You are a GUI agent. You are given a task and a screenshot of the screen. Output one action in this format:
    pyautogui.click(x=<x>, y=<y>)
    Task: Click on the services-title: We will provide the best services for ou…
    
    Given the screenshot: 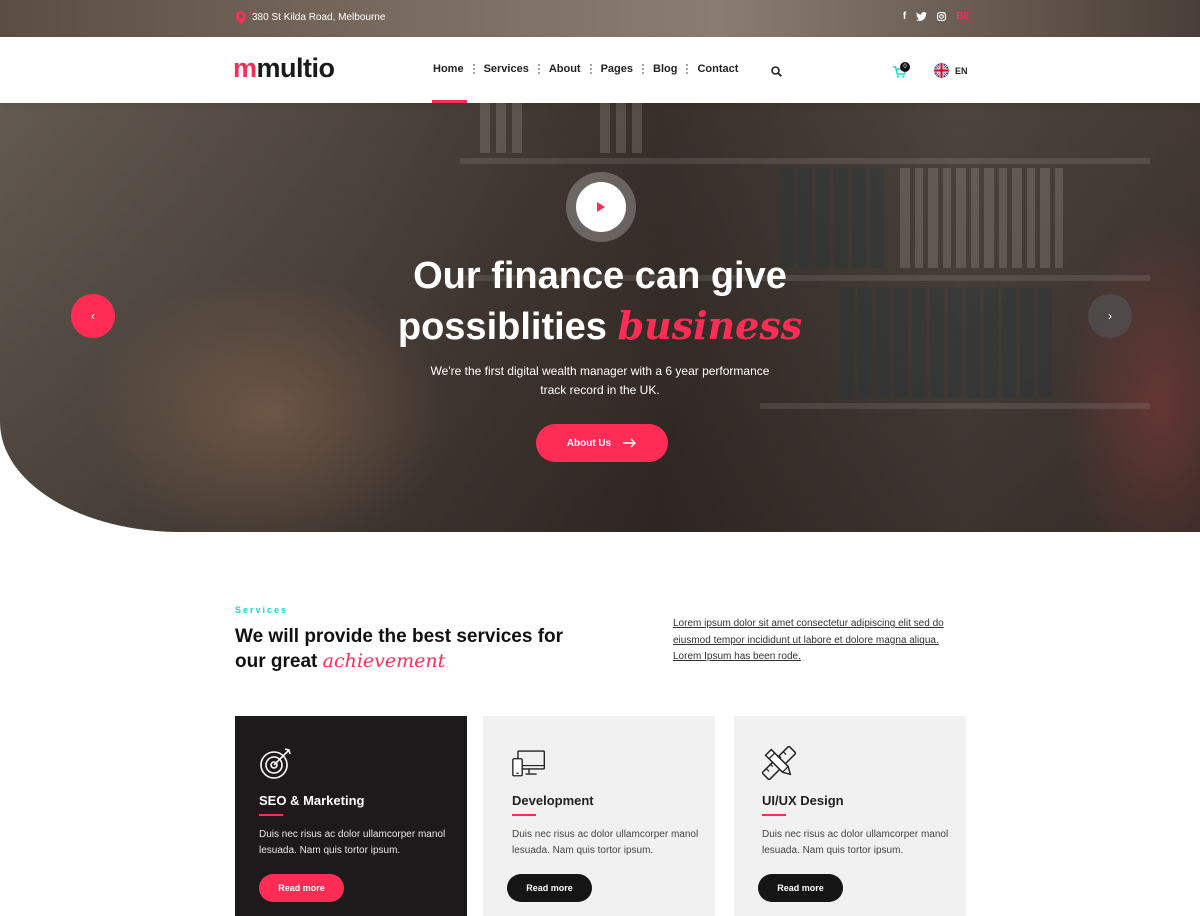 What is the action you would take?
    pyautogui.click(x=415, y=649)
    